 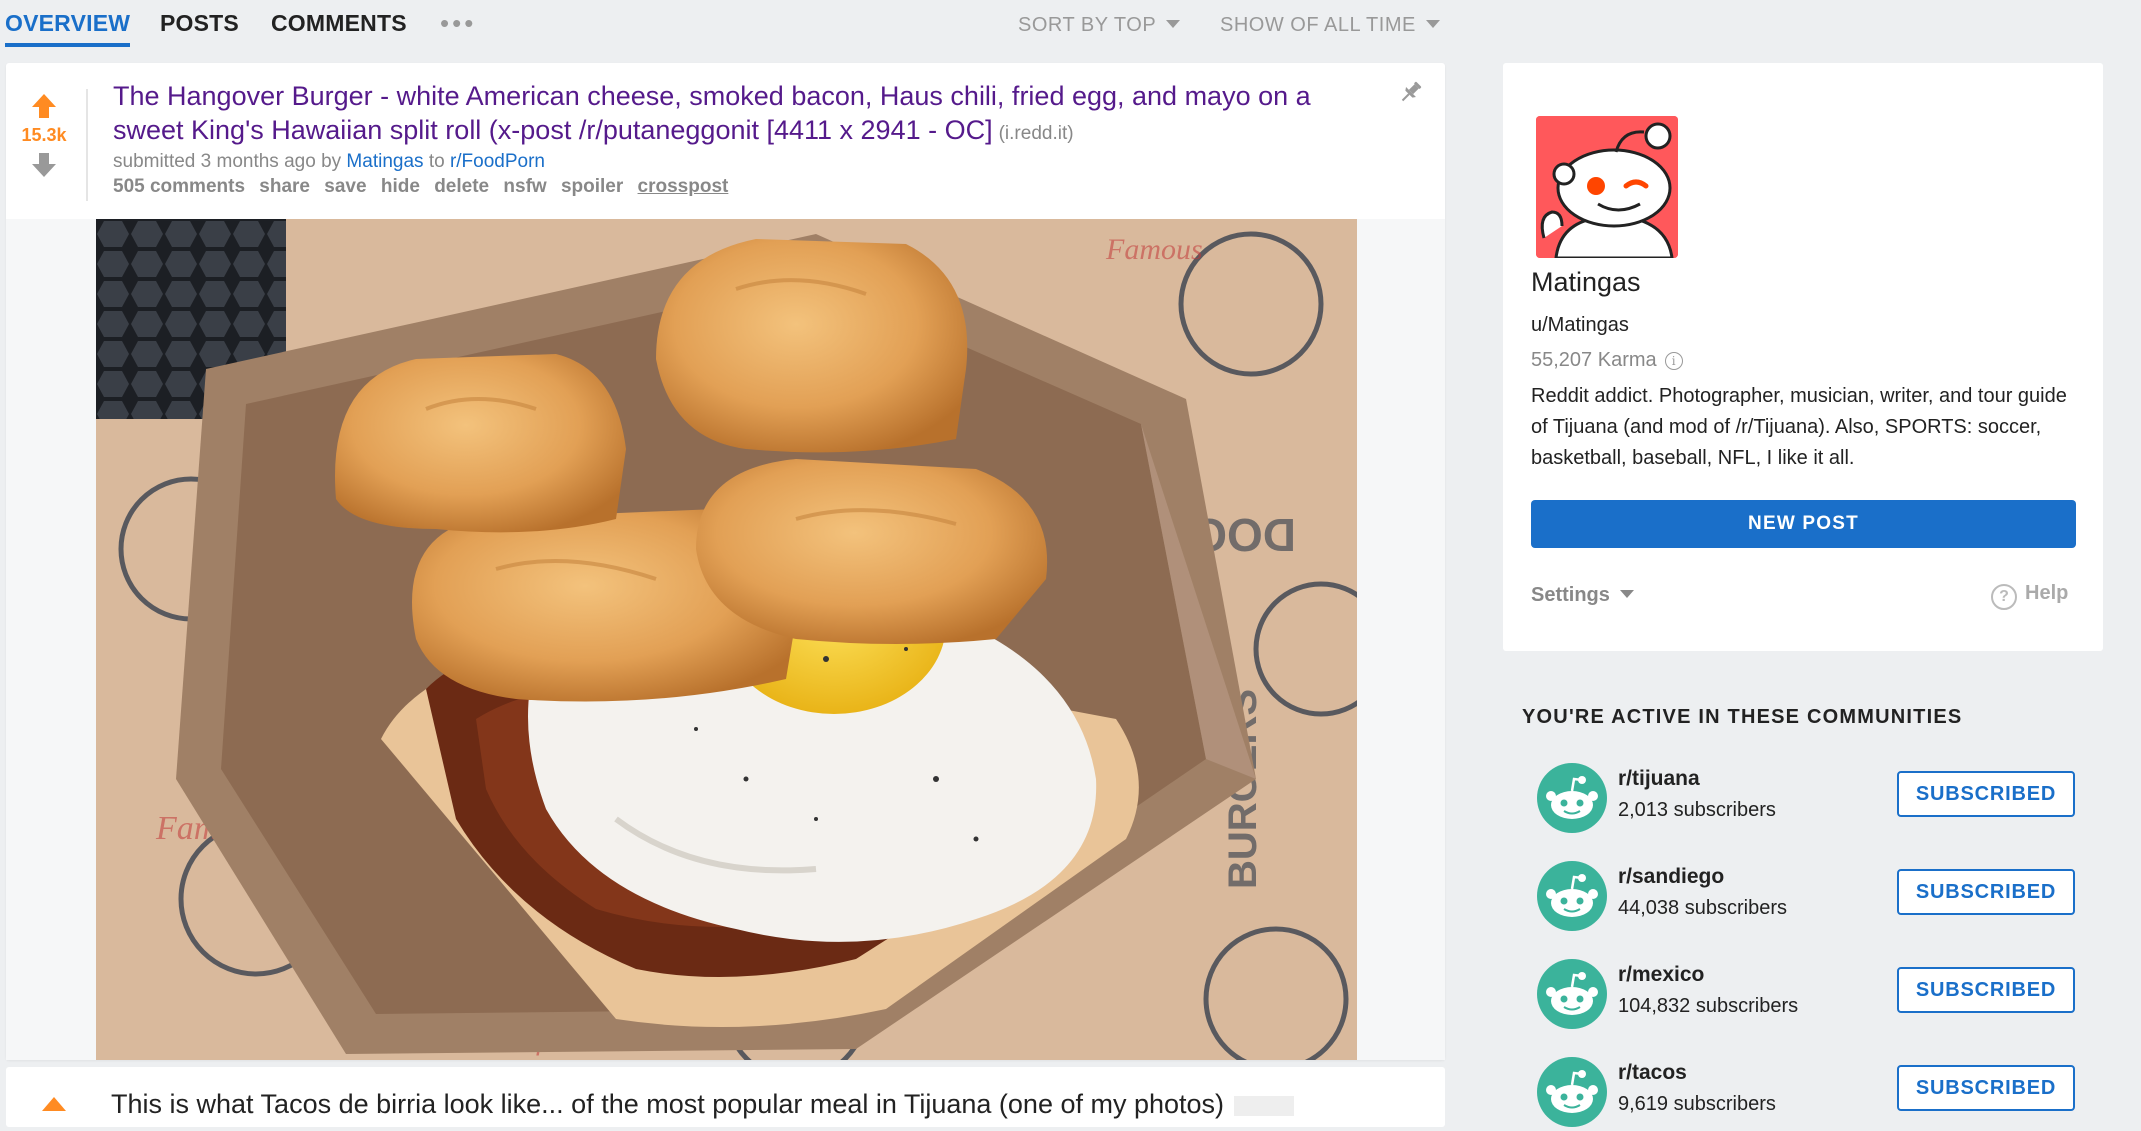 I want to click on community-name: r/mexico, so click(x=1661, y=975).